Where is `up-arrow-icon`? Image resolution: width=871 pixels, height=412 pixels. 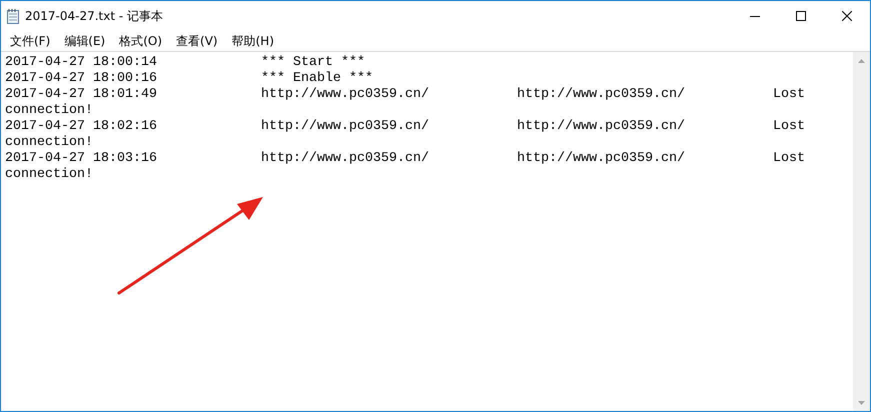
up-arrow-icon is located at coordinates (861, 60).